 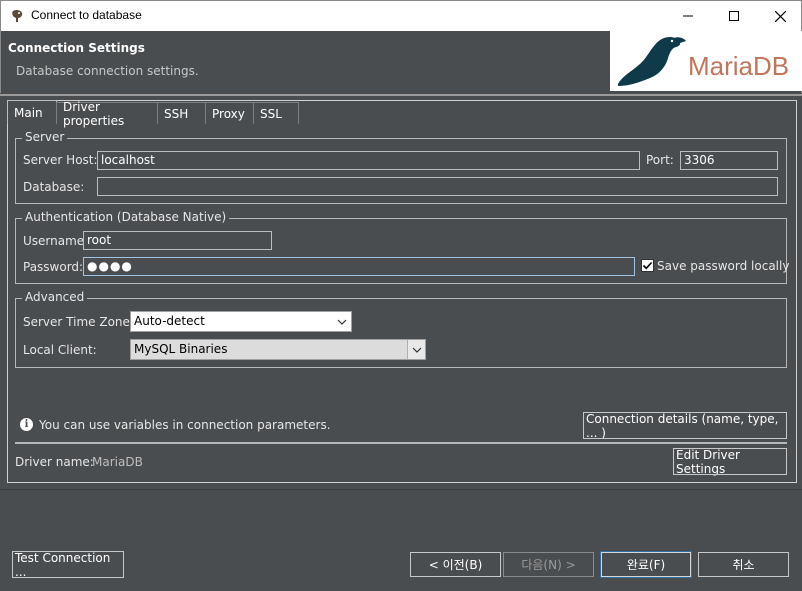 I want to click on port-input: 3306, so click(x=729, y=160).